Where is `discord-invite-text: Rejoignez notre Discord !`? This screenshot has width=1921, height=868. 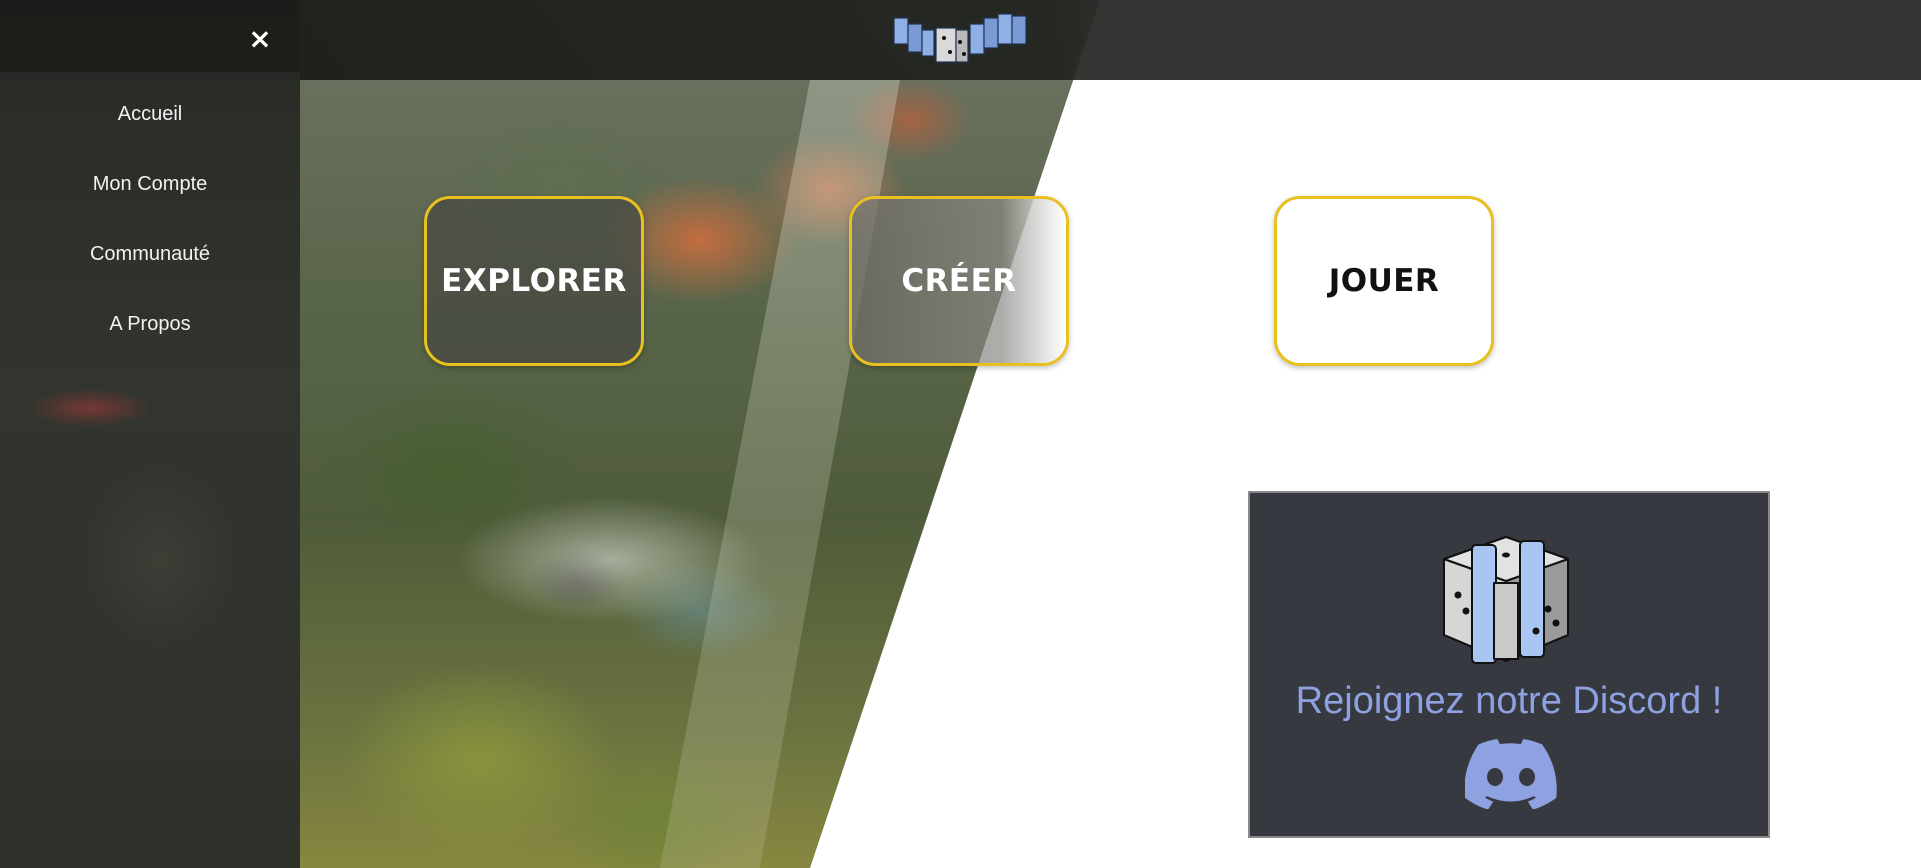 discord-invite-text: Rejoignez notre Discord ! is located at coordinates (1509, 701).